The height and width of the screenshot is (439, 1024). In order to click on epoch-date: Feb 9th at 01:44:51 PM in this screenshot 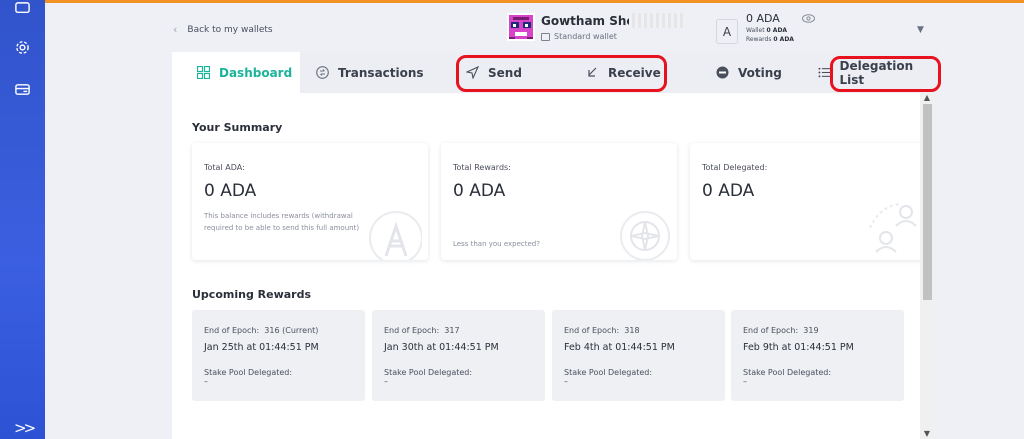, I will do `click(798, 347)`.